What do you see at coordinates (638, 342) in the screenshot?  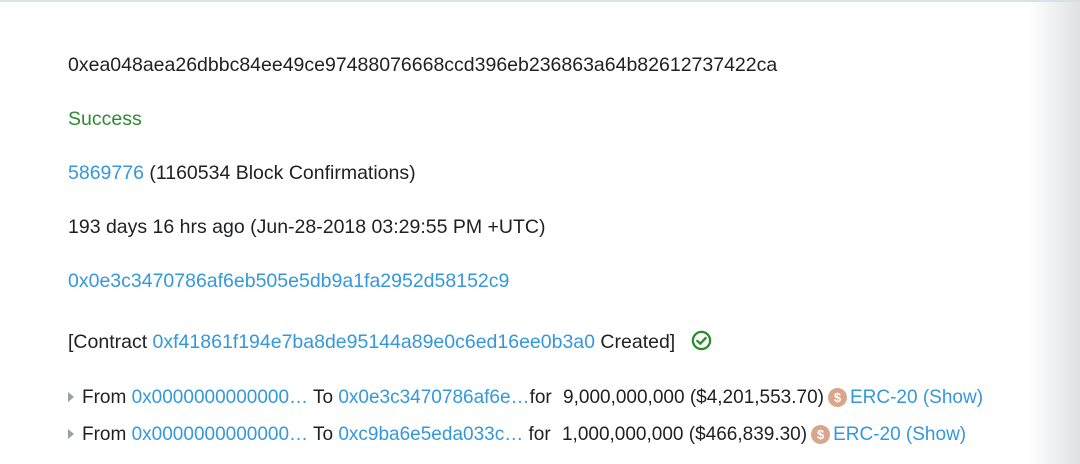 I see `to-suffix: Created]` at bounding box center [638, 342].